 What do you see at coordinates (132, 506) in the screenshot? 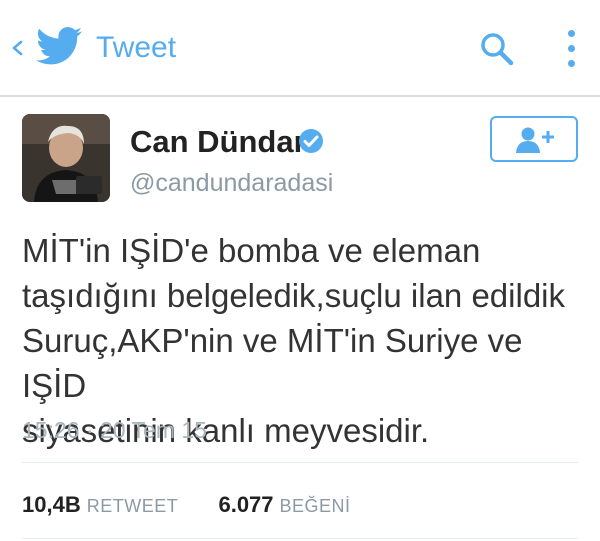
I see `retweets-label: RETWEET` at bounding box center [132, 506].